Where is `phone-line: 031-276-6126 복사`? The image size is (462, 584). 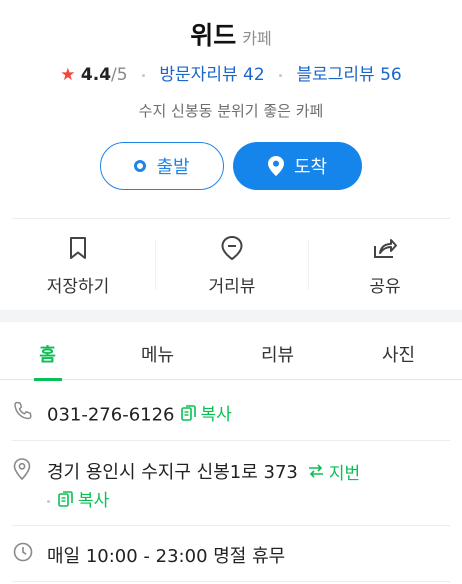
phone-line: 031-276-6126 복사 is located at coordinates (139, 413).